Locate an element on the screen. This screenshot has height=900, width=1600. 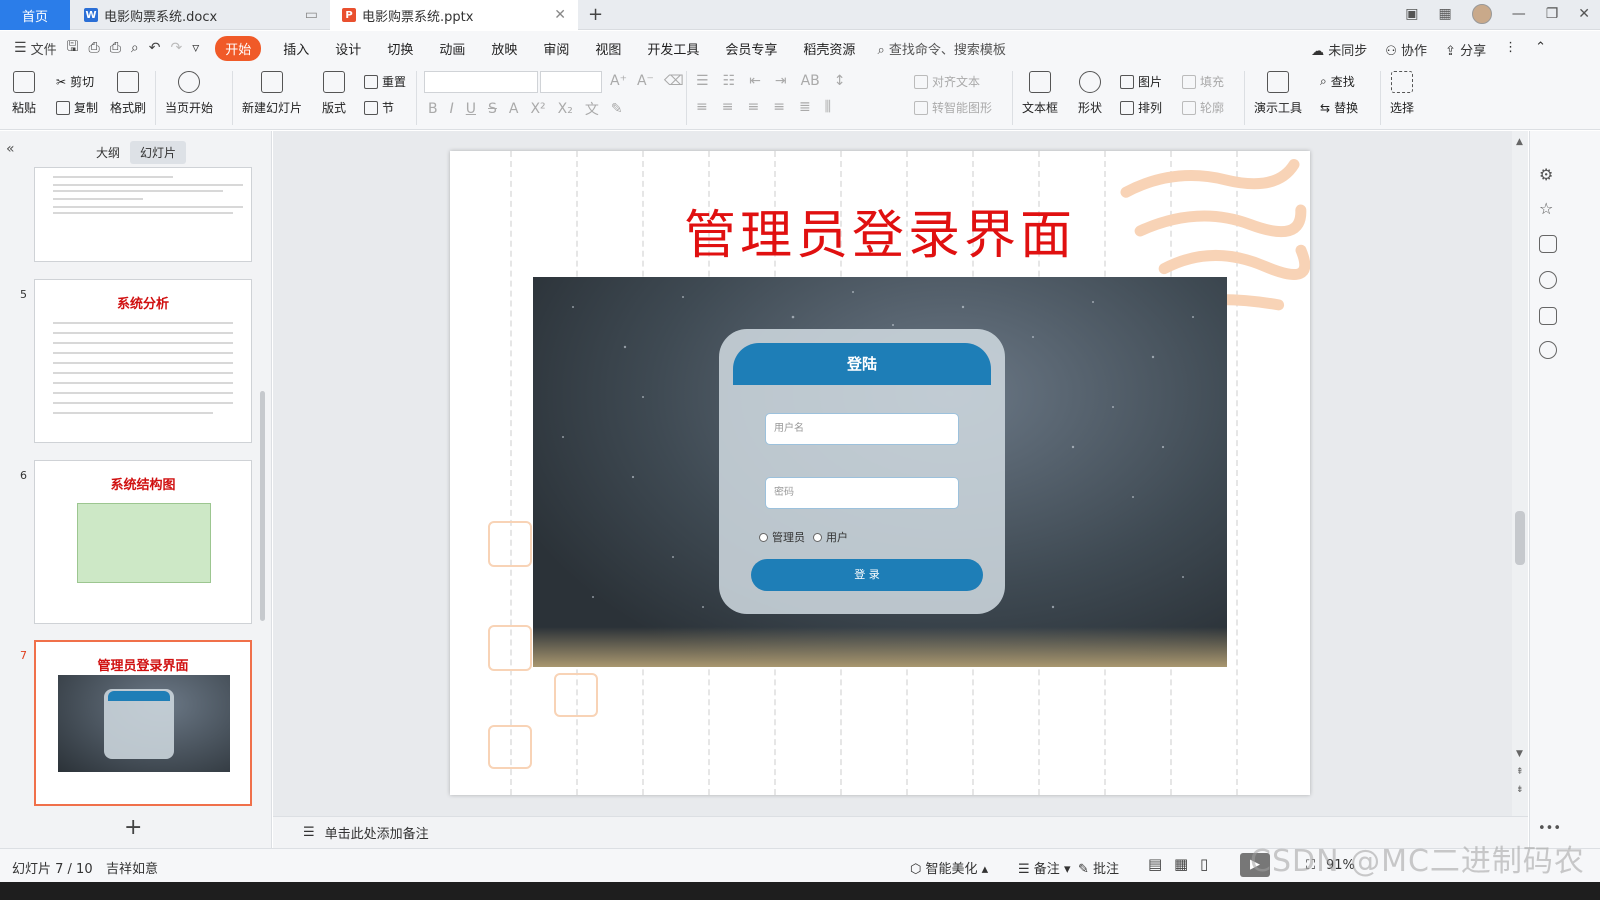
comment-toggle: ✎ 批注 is located at coordinates (1098, 867).